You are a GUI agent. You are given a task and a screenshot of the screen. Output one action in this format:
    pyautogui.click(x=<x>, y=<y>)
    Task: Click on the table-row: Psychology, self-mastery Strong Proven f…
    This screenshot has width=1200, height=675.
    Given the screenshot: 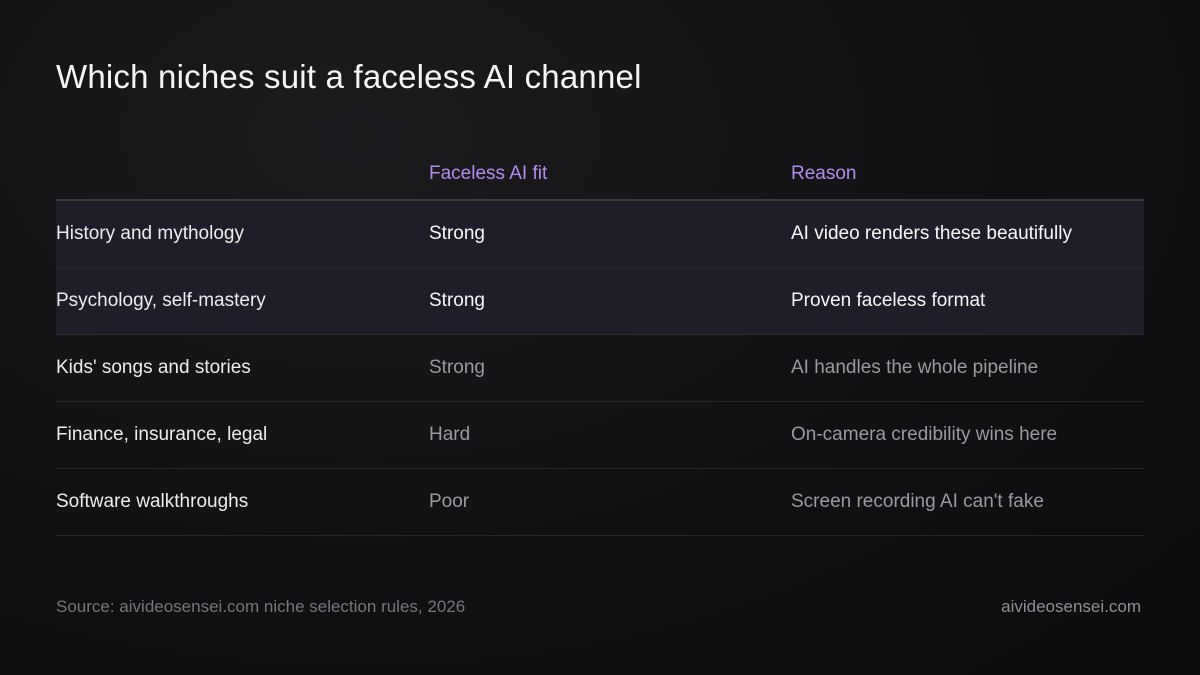 What is the action you would take?
    pyautogui.click(x=600, y=301)
    